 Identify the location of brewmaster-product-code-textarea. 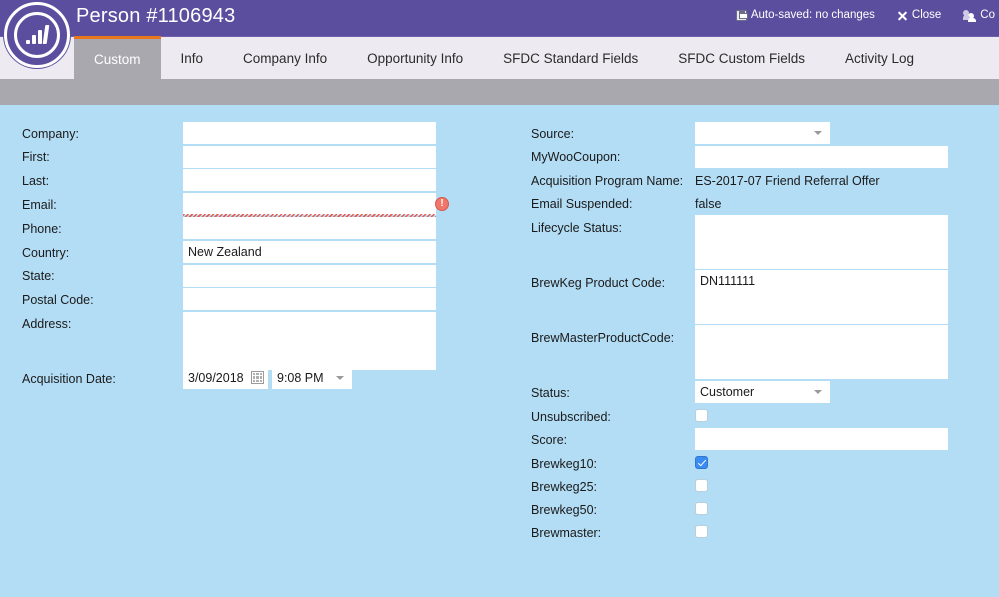
(821, 352).